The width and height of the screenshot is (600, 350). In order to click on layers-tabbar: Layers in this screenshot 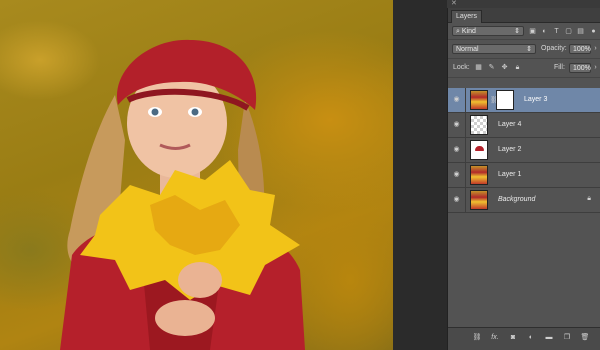, I will do `click(524, 15)`.